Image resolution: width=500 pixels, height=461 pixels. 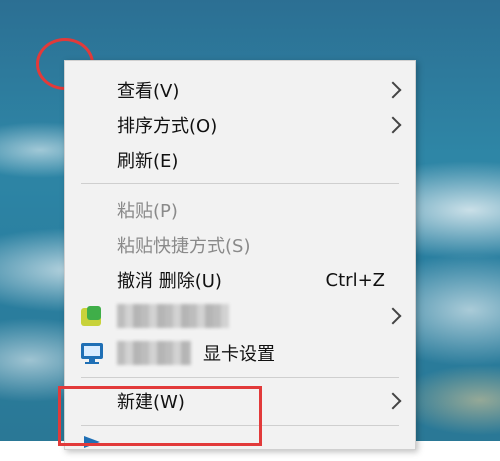 What do you see at coordinates (240, 125) in the screenshot?
I see `menu-item-sort-by: 排序方式(O)` at bounding box center [240, 125].